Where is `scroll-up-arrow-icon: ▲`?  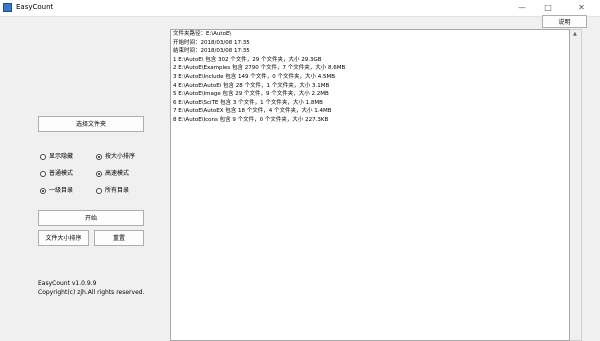 scroll-up-arrow-icon: ▲ is located at coordinates (575, 34).